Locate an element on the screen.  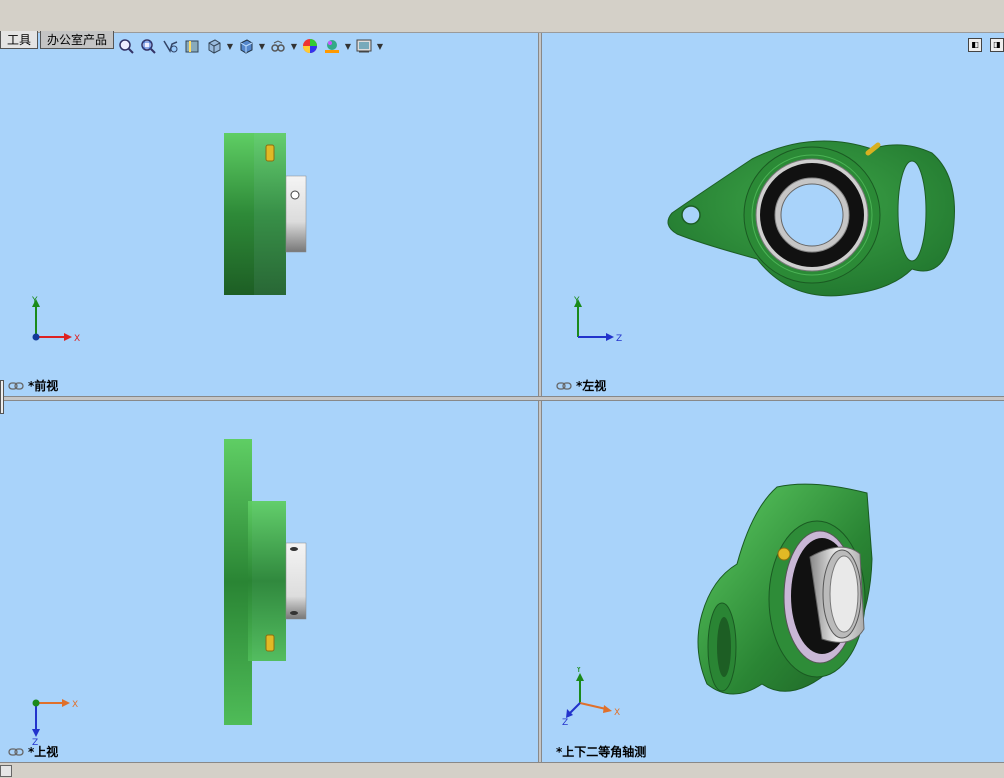
section-view-button is located at coordinates (192, 46).